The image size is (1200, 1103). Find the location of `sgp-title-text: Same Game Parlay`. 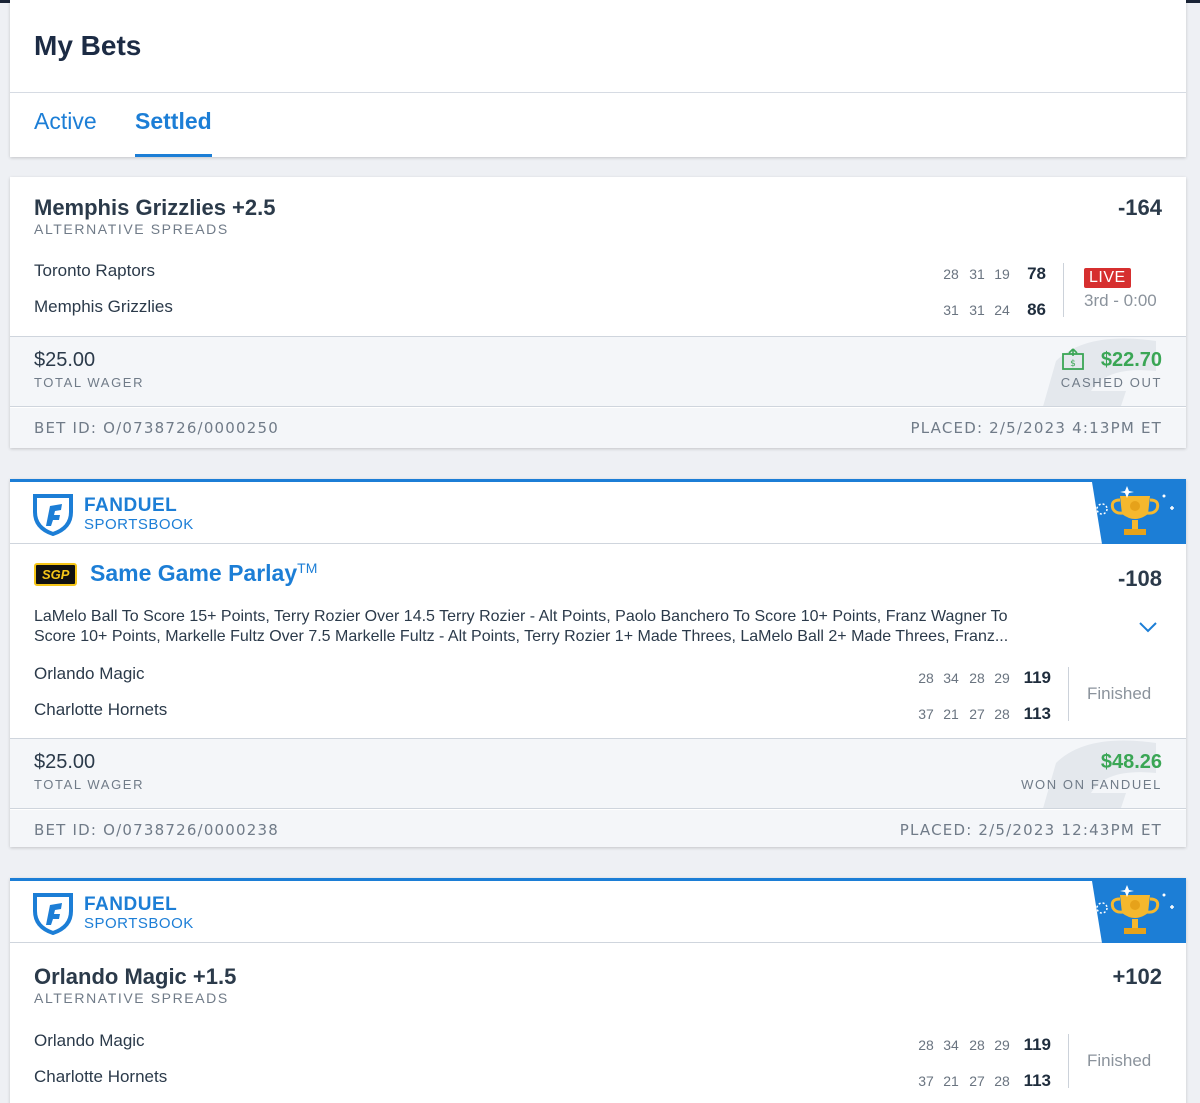

sgp-title-text: Same Game Parlay is located at coordinates (194, 573).